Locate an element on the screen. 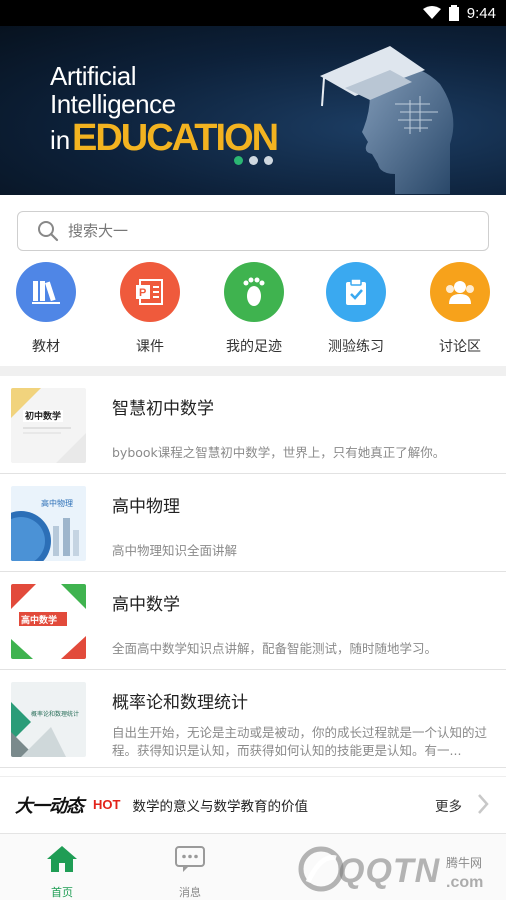 This screenshot has height=900, width=506. course-thumbnail: 高中数学 is located at coordinates (48, 621).